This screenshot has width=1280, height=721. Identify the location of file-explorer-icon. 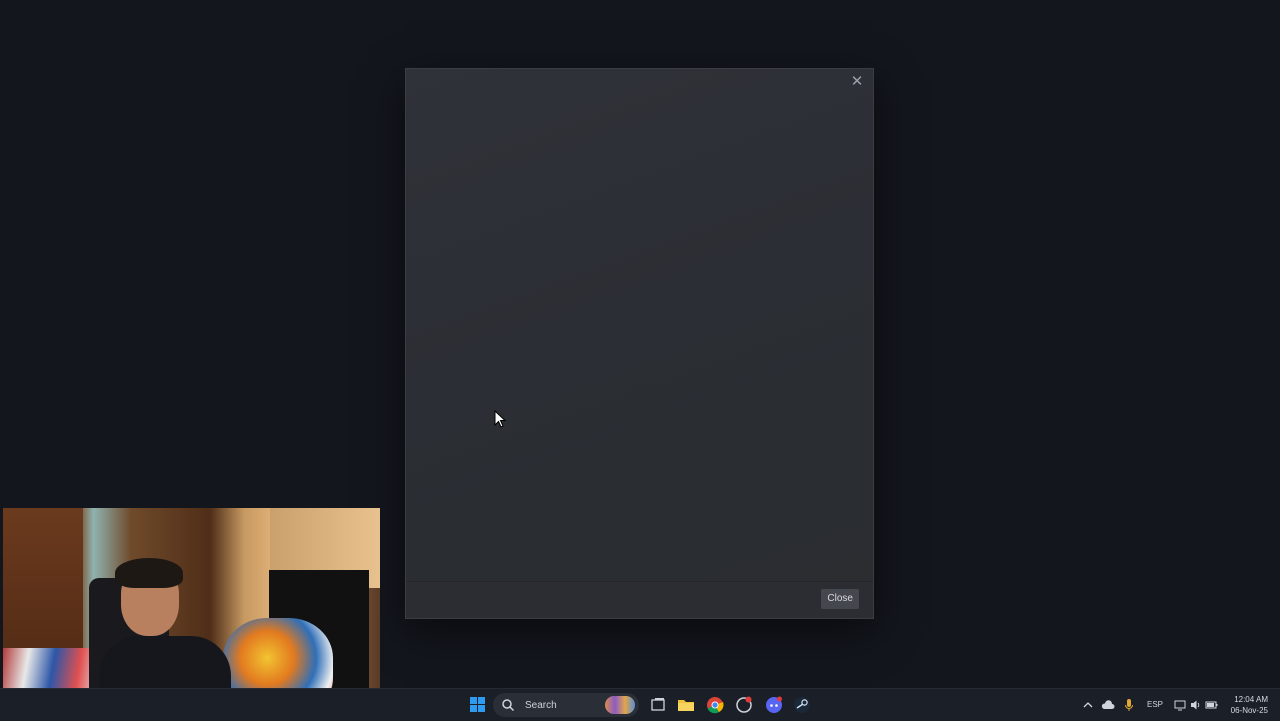
(686, 705).